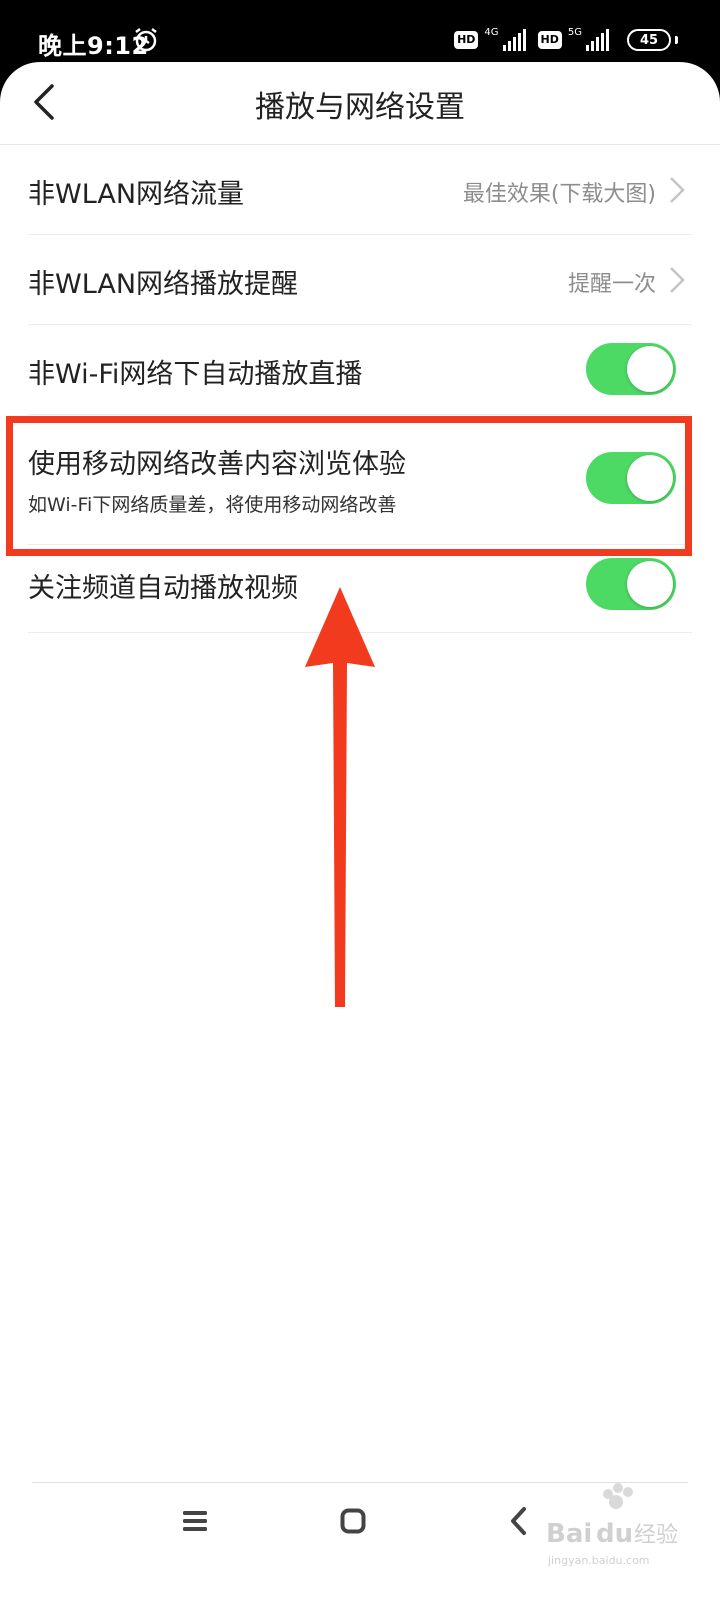 The height and width of the screenshot is (1600, 720). What do you see at coordinates (611, 284) in the screenshot?
I see `setting-value: 提醒一次` at bounding box center [611, 284].